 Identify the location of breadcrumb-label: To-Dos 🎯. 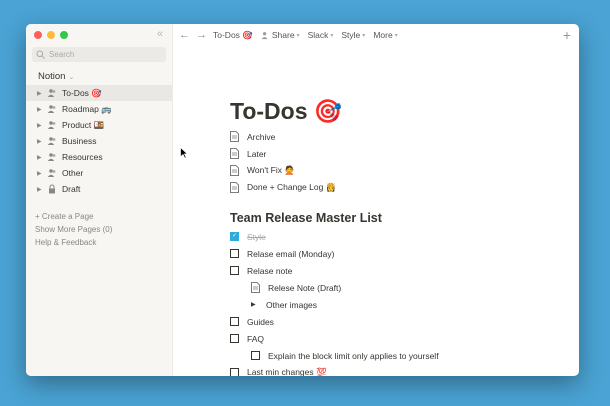
(233, 34).